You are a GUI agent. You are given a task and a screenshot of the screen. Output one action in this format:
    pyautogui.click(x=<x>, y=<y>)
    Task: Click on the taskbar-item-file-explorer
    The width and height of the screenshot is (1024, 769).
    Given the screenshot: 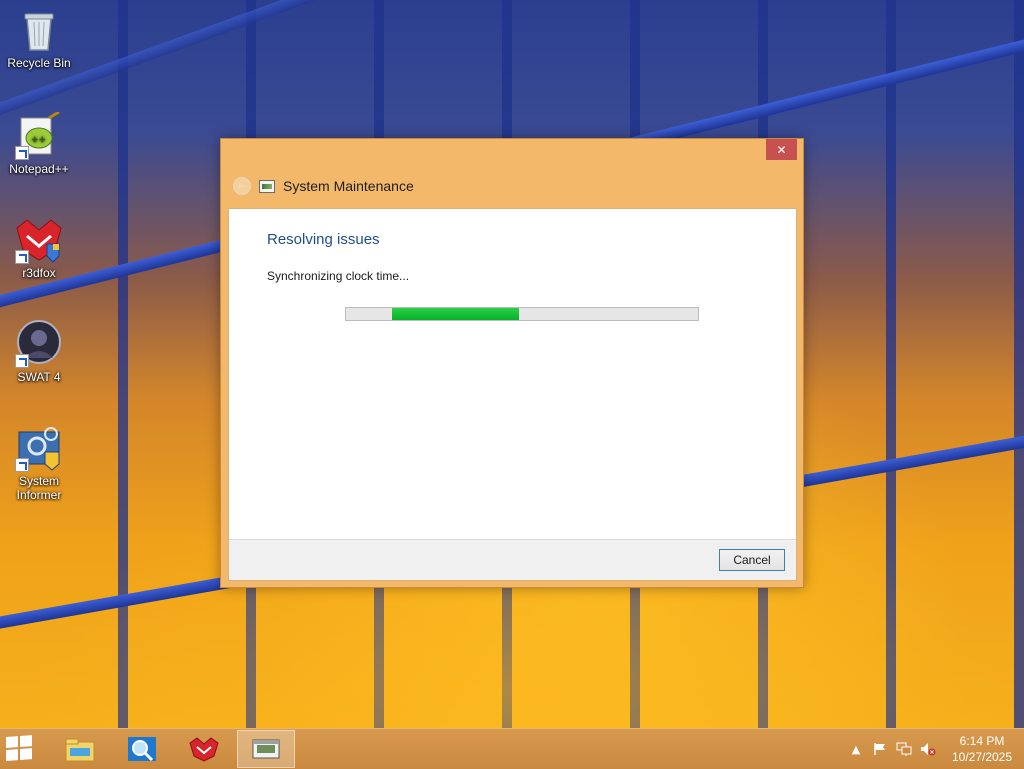 What is the action you would take?
    pyautogui.click(x=80, y=749)
    